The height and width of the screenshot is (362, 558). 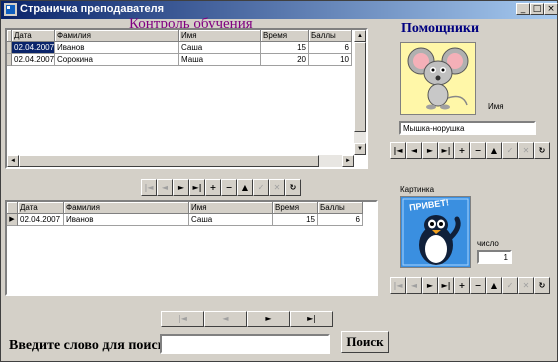 I want to click on search-first-button: |◄, so click(x=182, y=319).